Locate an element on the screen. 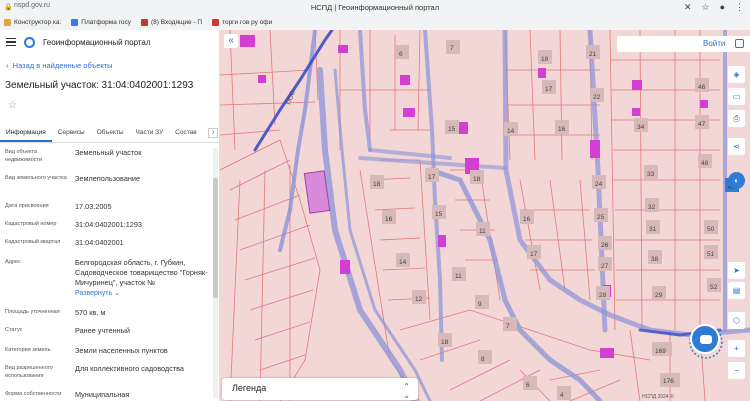  bookmark-item: Платформа госу is located at coordinates (101, 22).